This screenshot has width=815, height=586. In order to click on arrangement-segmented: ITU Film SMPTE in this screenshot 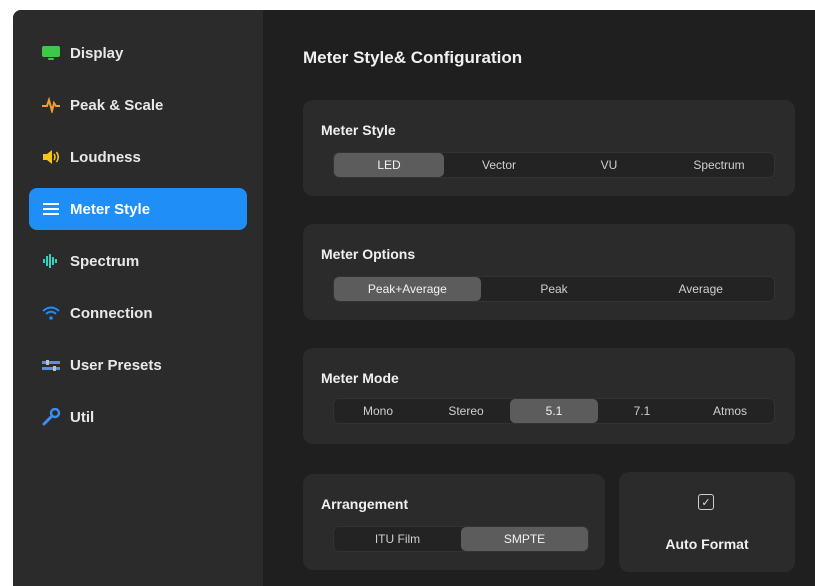, I will do `click(461, 539)`.